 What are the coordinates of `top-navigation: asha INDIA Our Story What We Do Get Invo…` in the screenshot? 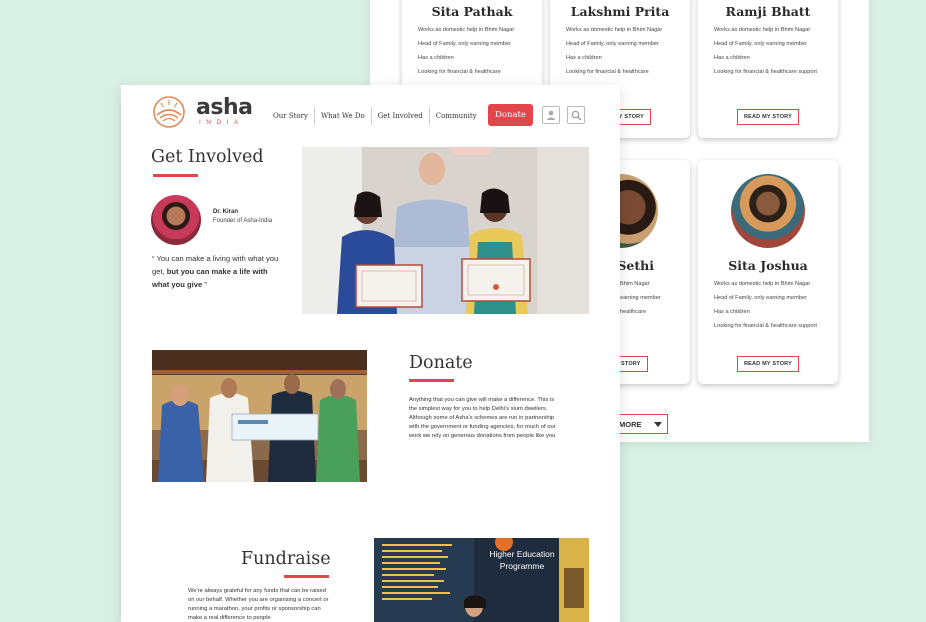 It's located at (370, 113).